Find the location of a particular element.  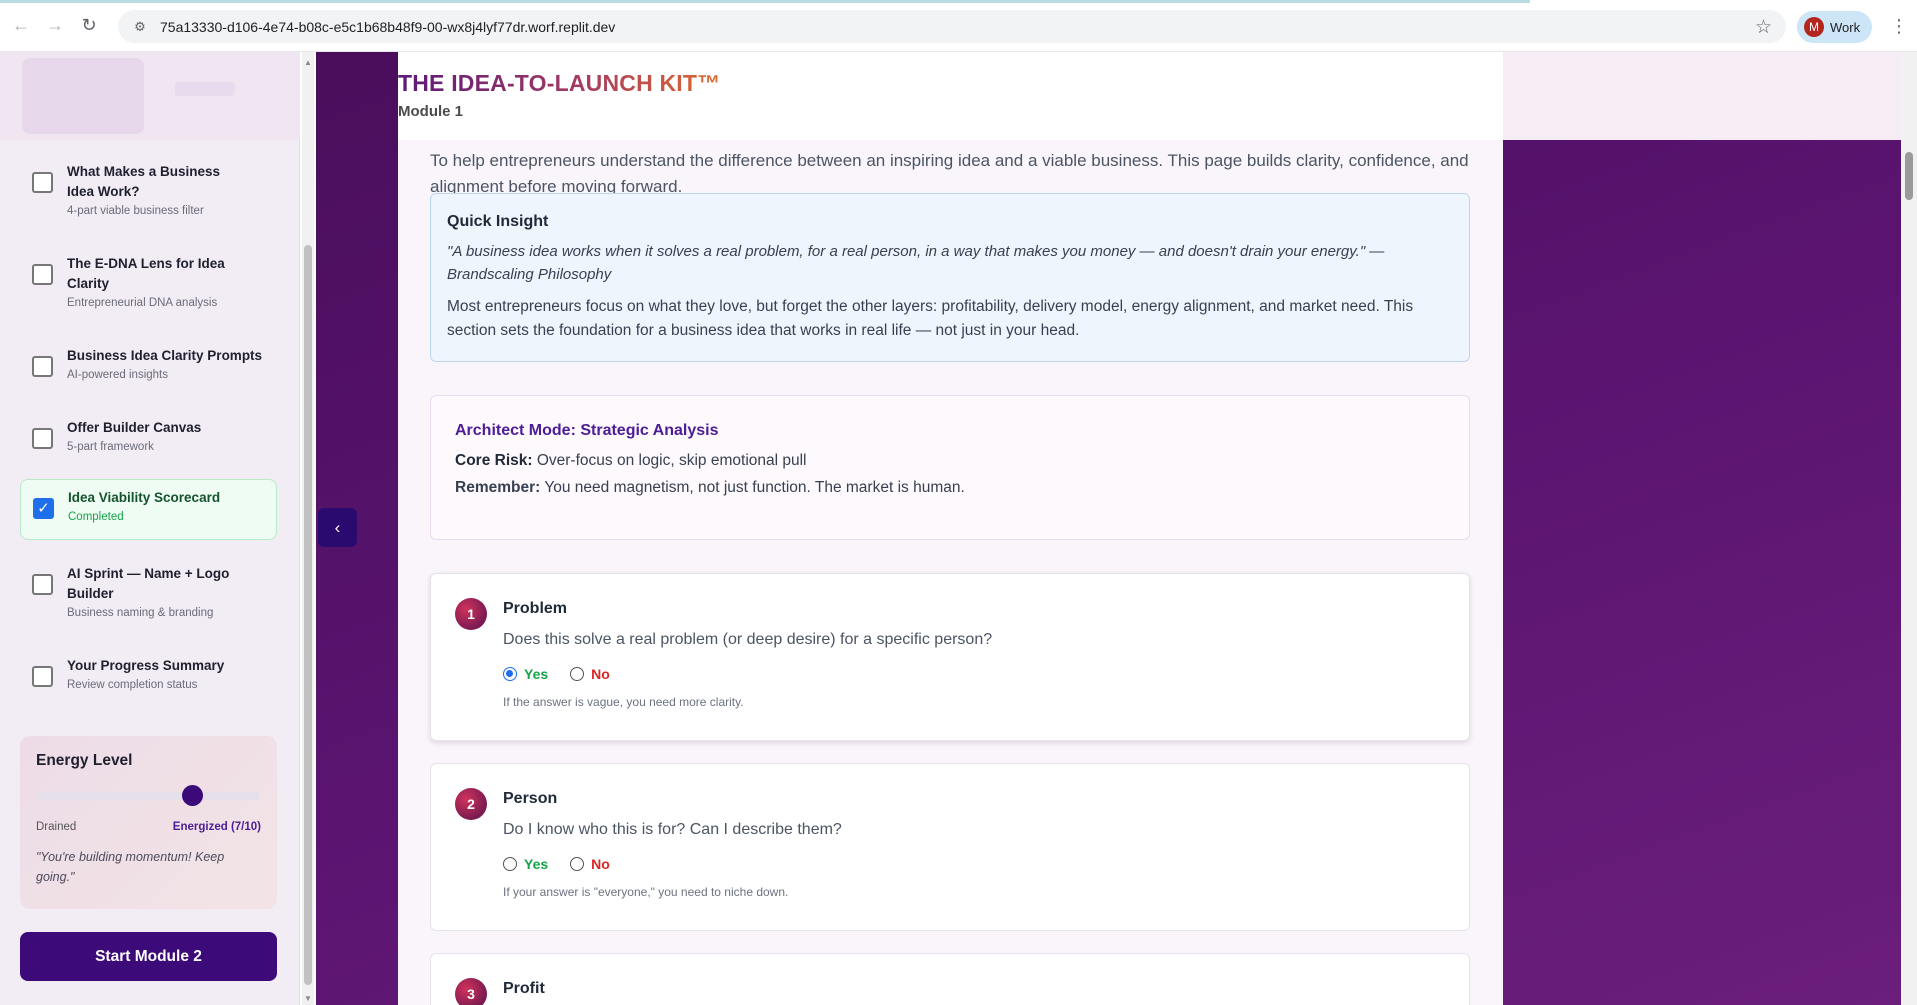

checkbox-checked: ✓ is located at coordinates (43, 508).